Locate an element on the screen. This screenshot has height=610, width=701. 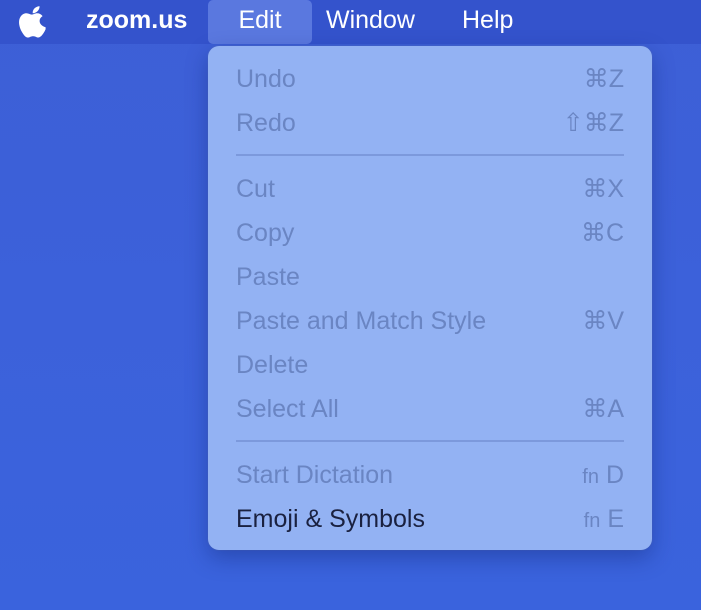
menu-item-label: Select All is located at coordinates (287, 409).